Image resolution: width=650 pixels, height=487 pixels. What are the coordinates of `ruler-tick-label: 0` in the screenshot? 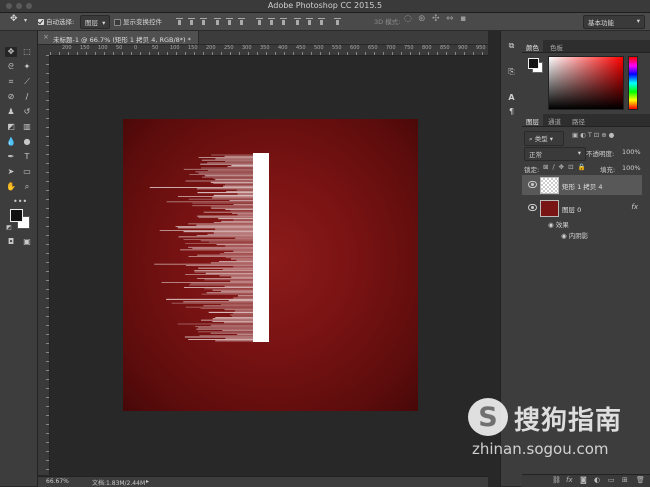 It's located at (136, 48).